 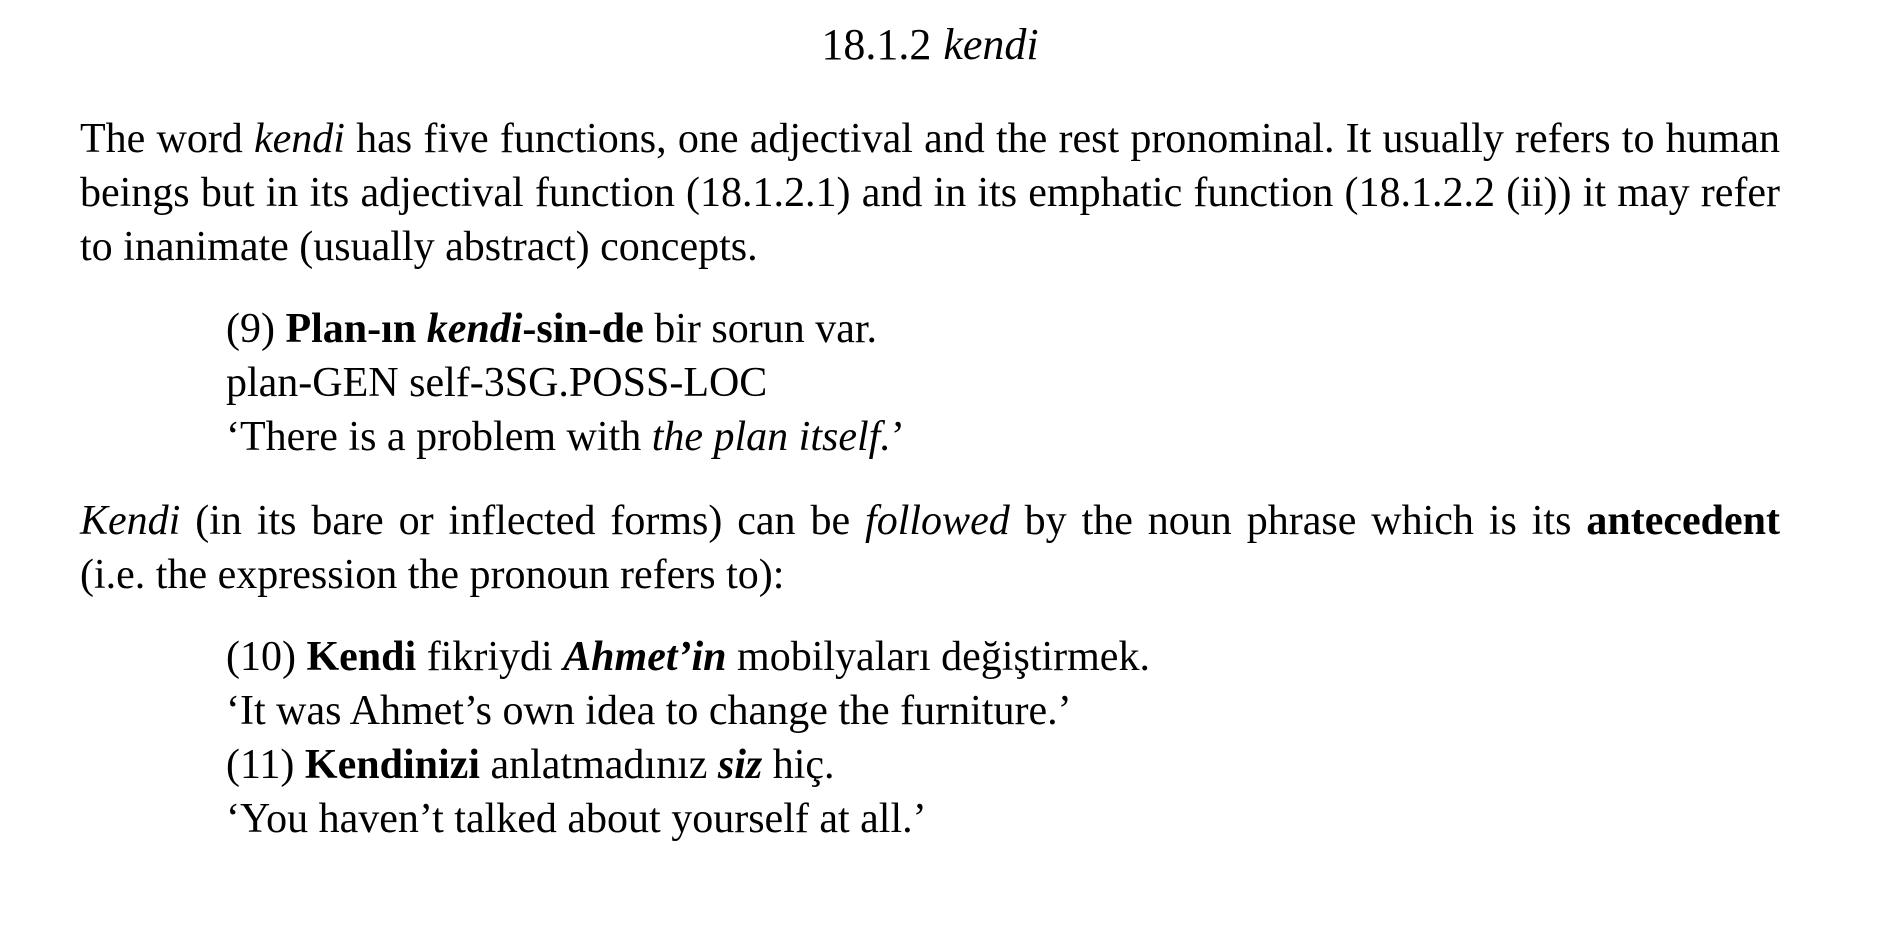 I want to click on example-9-word-kendi: kendi, so click(x=474, y=329).